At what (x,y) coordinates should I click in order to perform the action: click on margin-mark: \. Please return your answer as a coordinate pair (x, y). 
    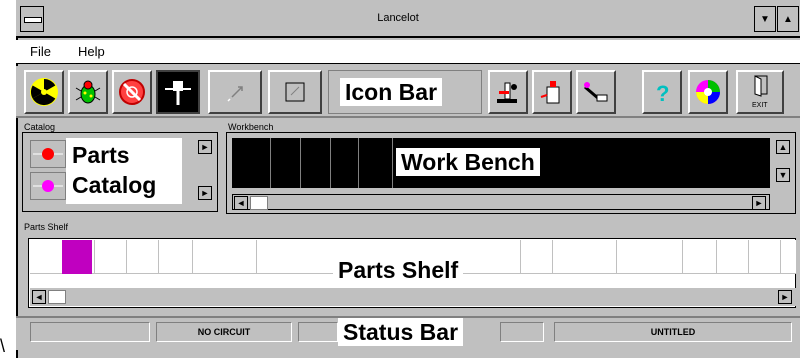
    Looking at the image, I should click on (3, 346).